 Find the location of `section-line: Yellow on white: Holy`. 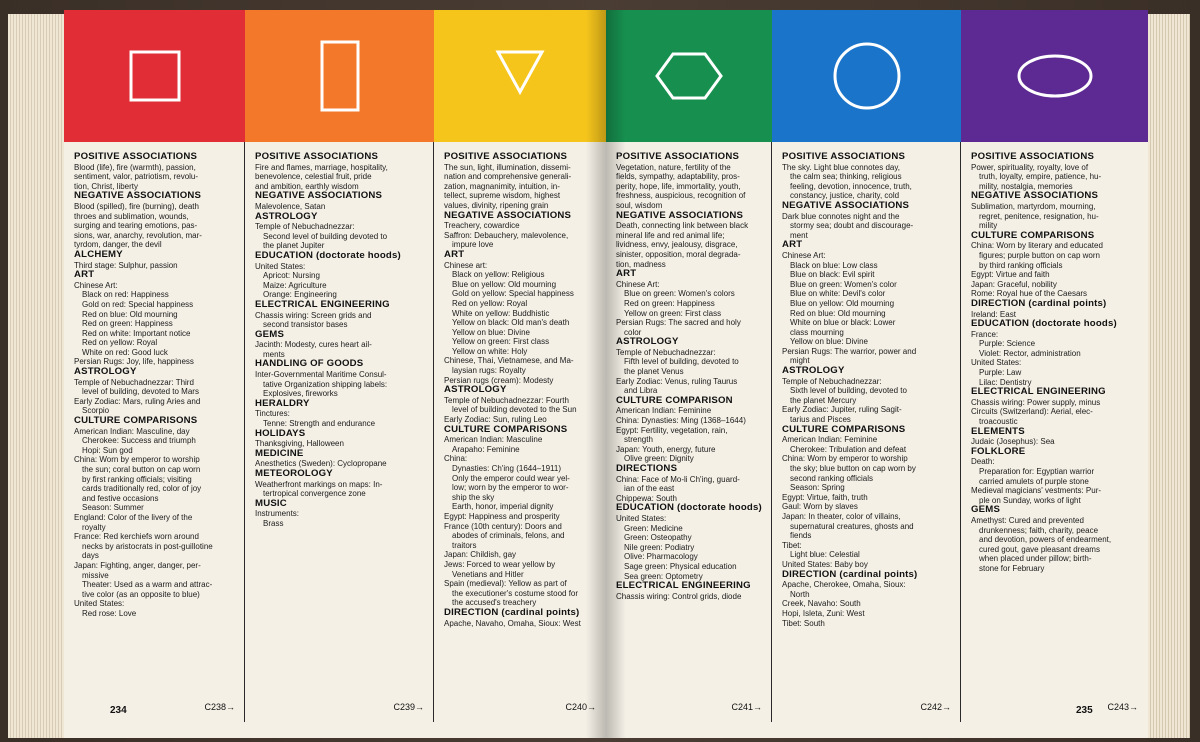

section-line: Yellow on white: Holy is located at coordinates (490, 351).